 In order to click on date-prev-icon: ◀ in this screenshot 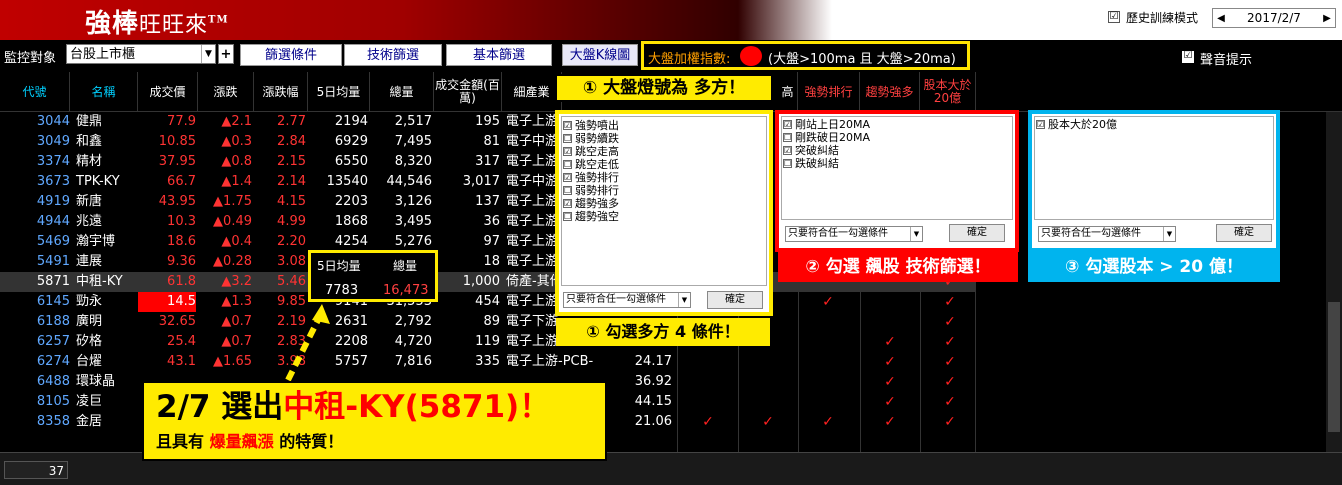, I will do `click(1221, 18)`.